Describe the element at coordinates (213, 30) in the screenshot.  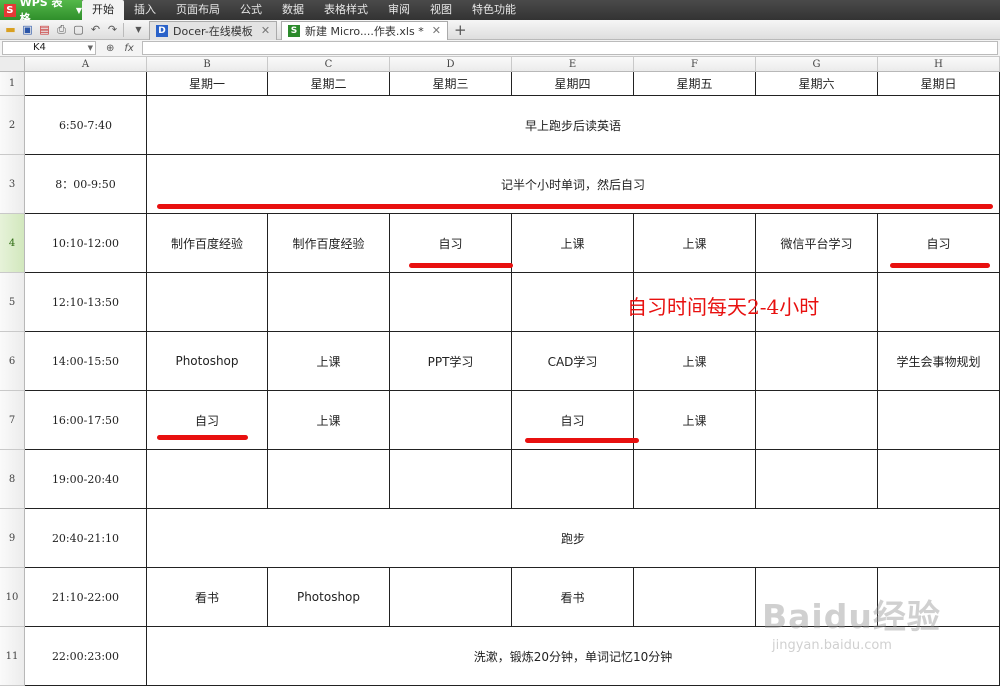
I see `document-tab-0: D Docer-在线模板 ✕` at that location.